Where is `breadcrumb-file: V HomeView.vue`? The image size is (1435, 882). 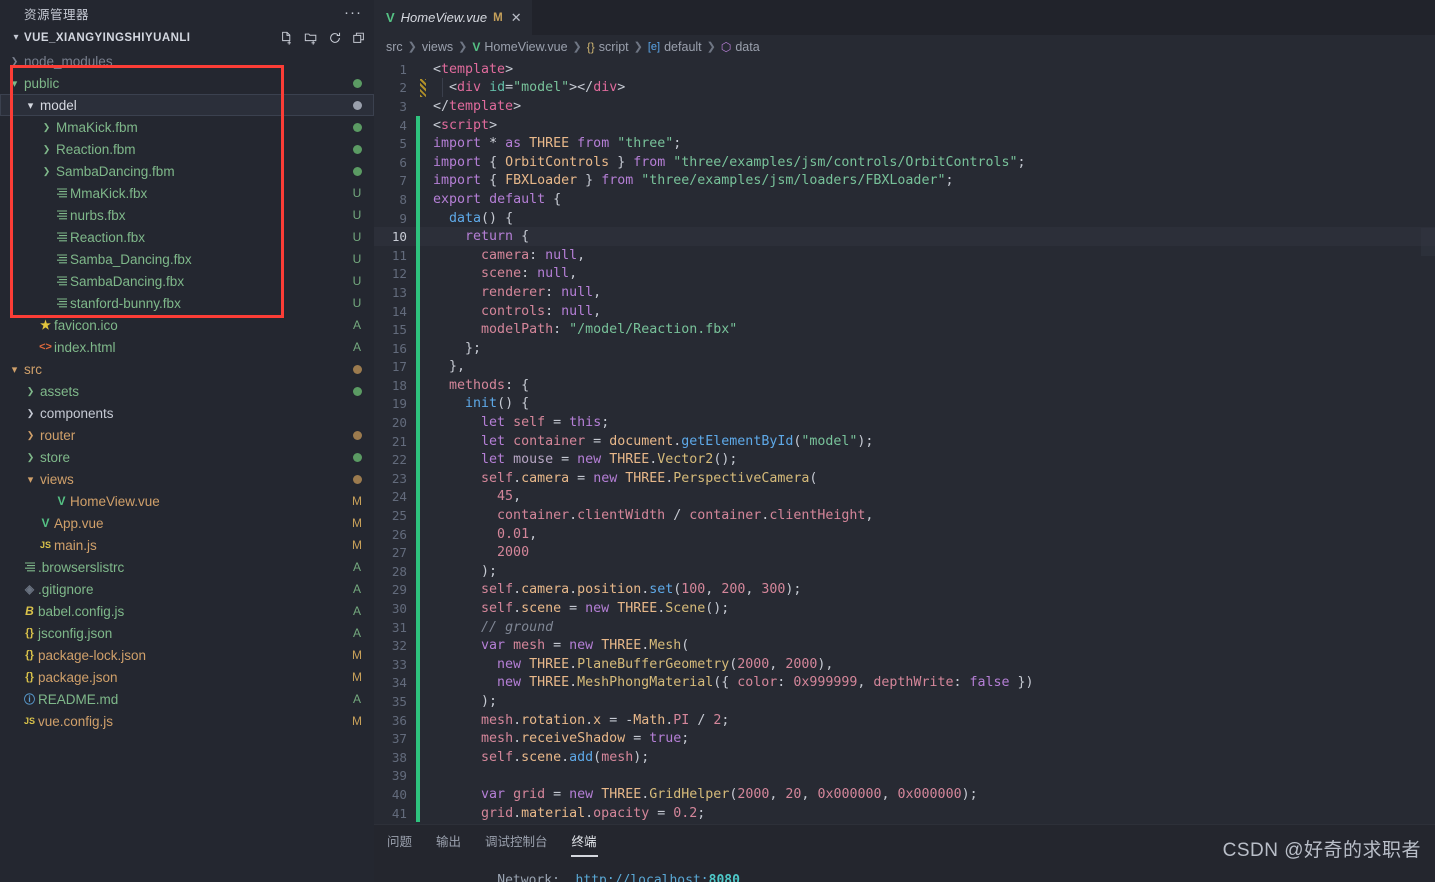
breadcrumb-file: V HomeView.vue is located at coordinates (519, 47).